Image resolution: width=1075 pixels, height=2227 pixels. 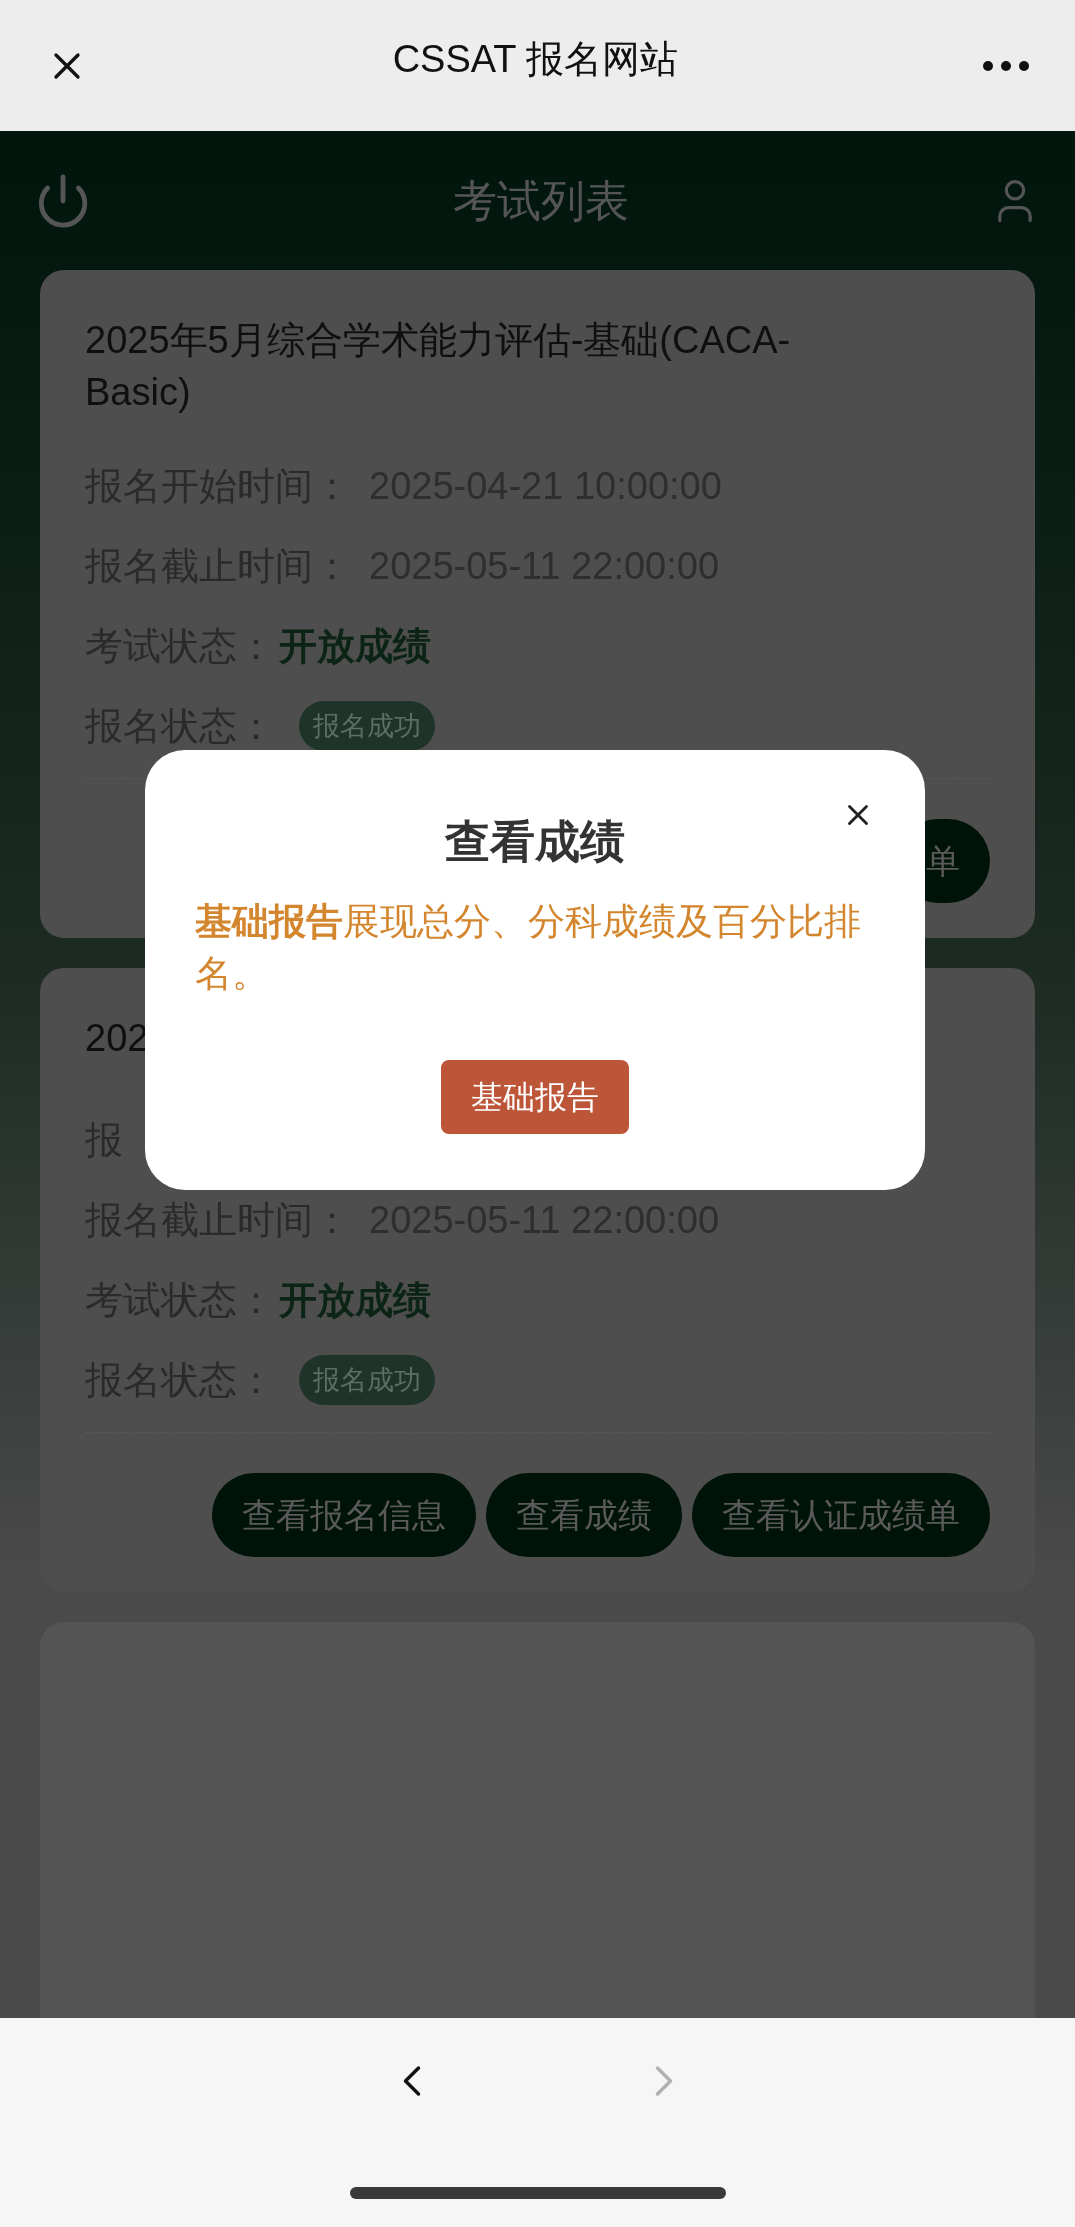 I want to click on page-title: 考试列表, so click(x=540, y=200).